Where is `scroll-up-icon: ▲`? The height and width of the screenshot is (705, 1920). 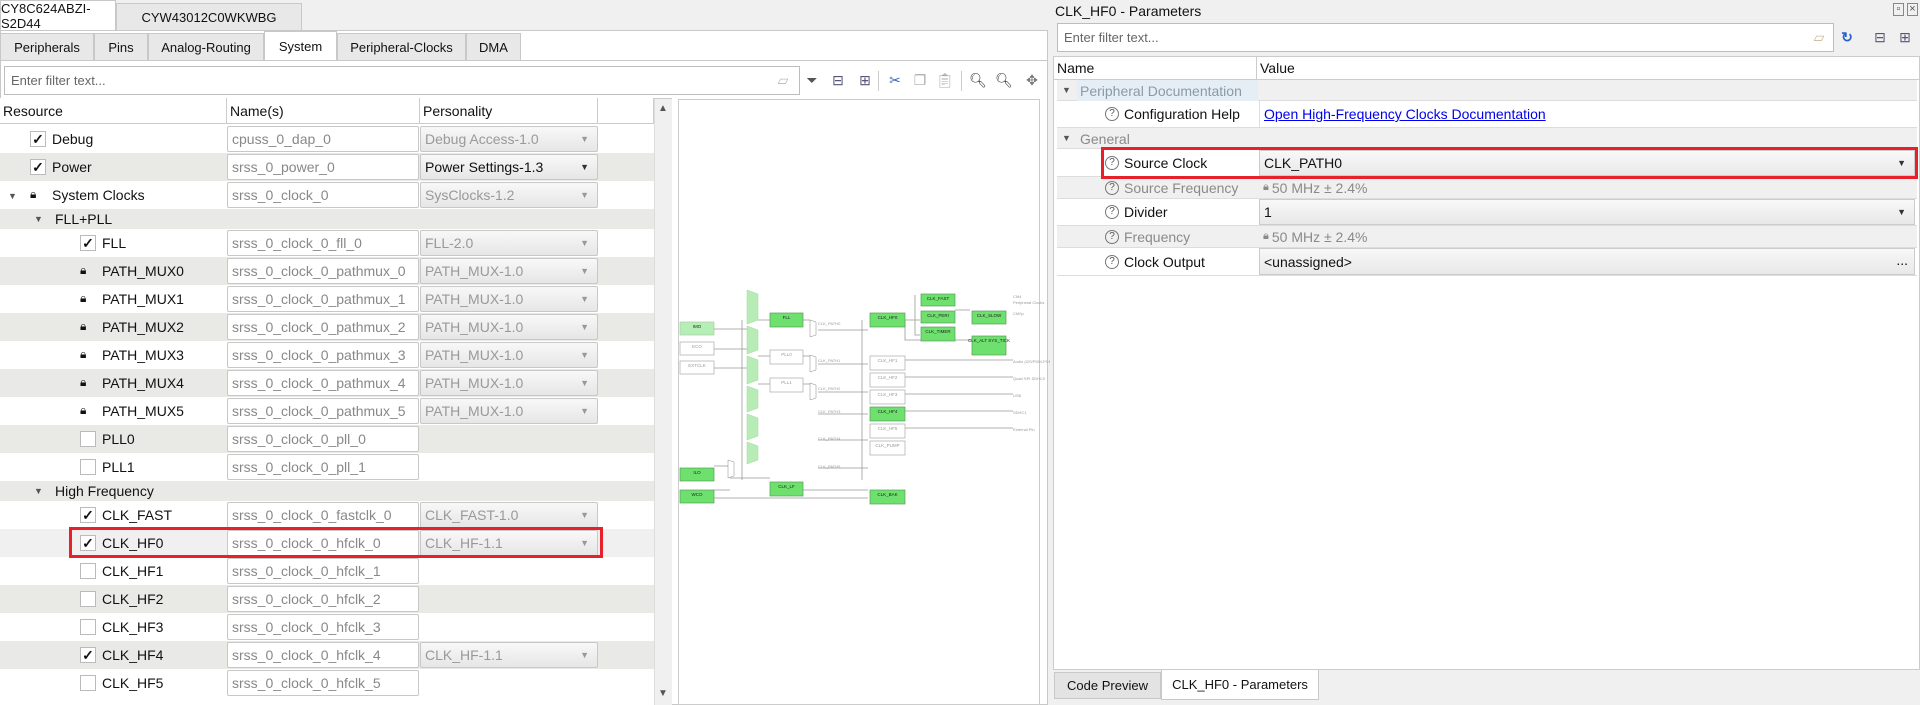 scroll-up-icon: ▲ is located at coordinates (663, 108).